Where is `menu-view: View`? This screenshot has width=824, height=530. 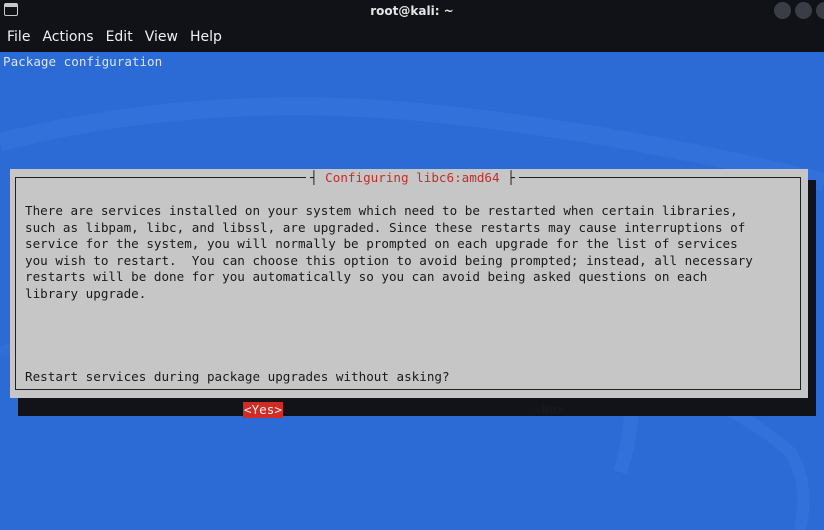 menu-view: View is located at coordinates (161, 37).